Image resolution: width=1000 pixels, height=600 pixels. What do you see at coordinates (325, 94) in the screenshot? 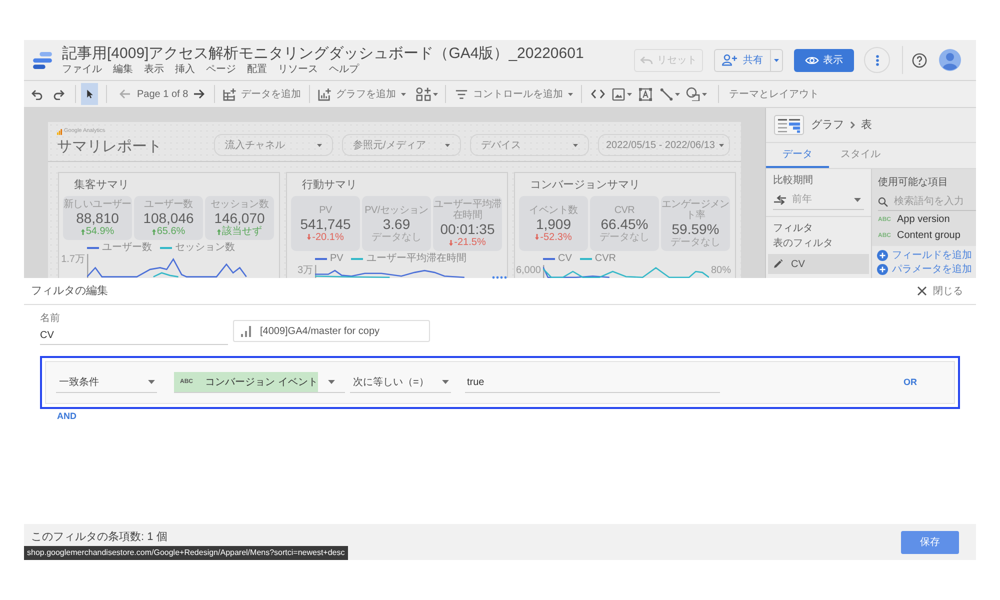
I see `add-chart-icon` at bounding box center [325, 94].